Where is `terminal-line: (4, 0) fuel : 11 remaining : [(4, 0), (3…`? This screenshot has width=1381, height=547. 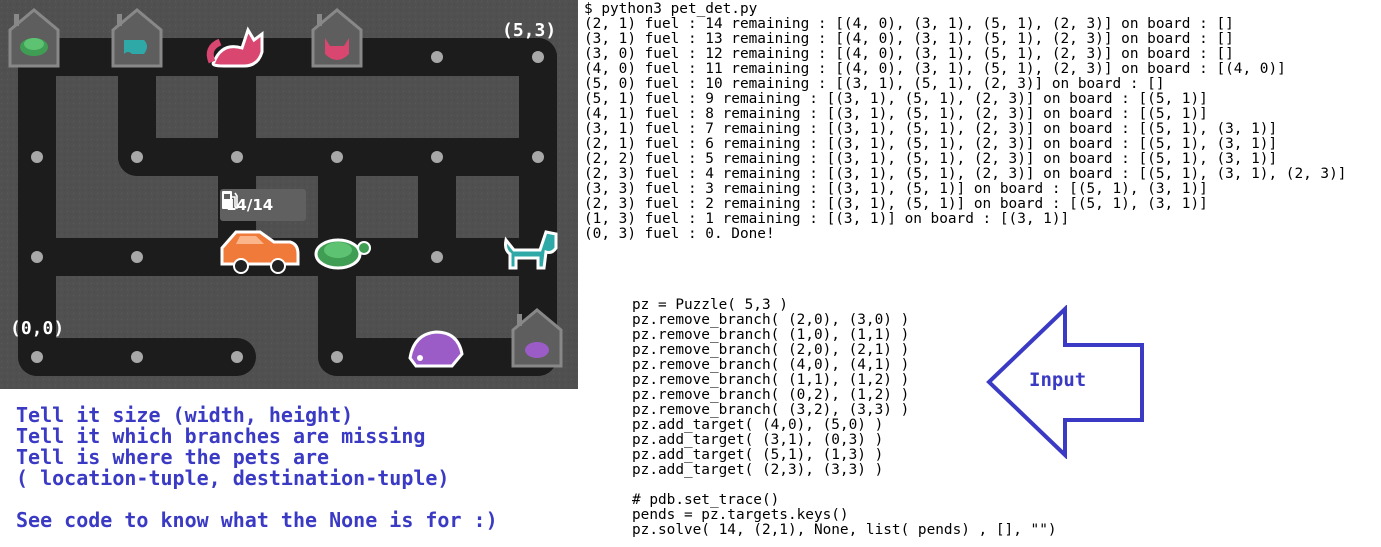
terminal-line: (4, 0) fuel : 11 remaining : [(4, 0), (3… is located at coordinates (935, 69).